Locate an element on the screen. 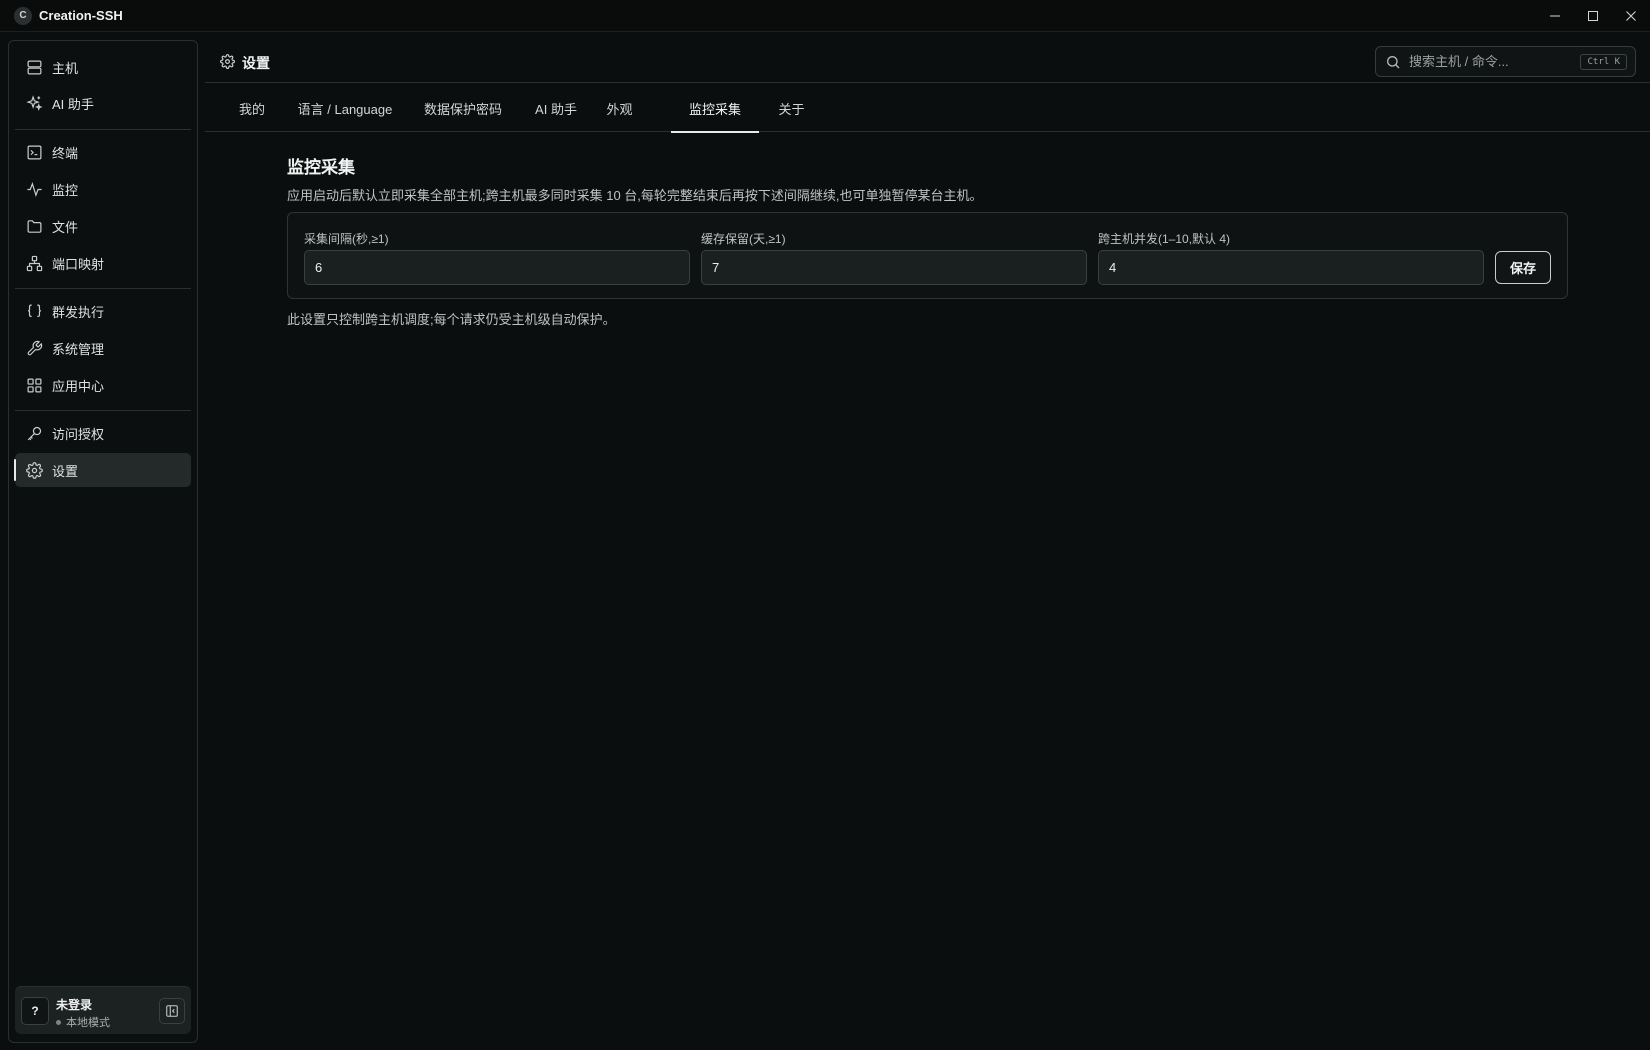 The image size is (1650, 1050). account-mode-label: 本地模式 is located at coordinates (88, 1023).